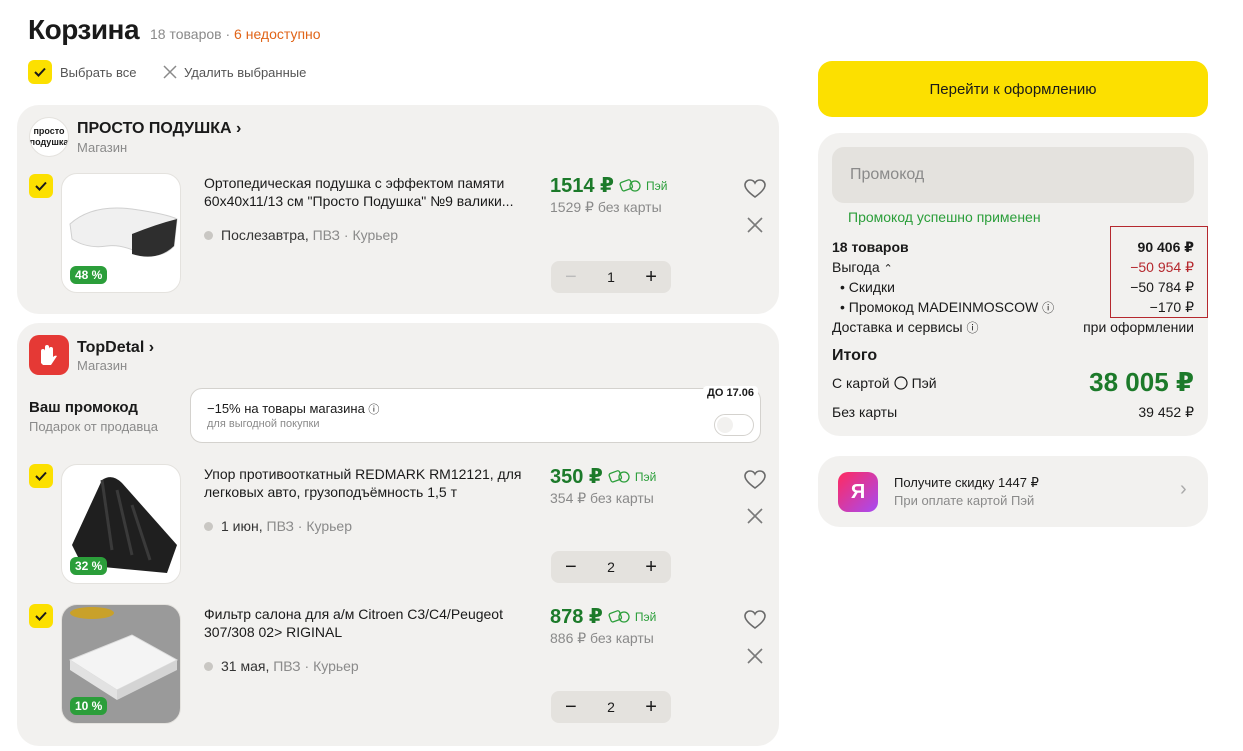 Image resolution: width=1243 pixels, height=751 pixels. I want to click on with-card-label: С картой, so click(861, 382).